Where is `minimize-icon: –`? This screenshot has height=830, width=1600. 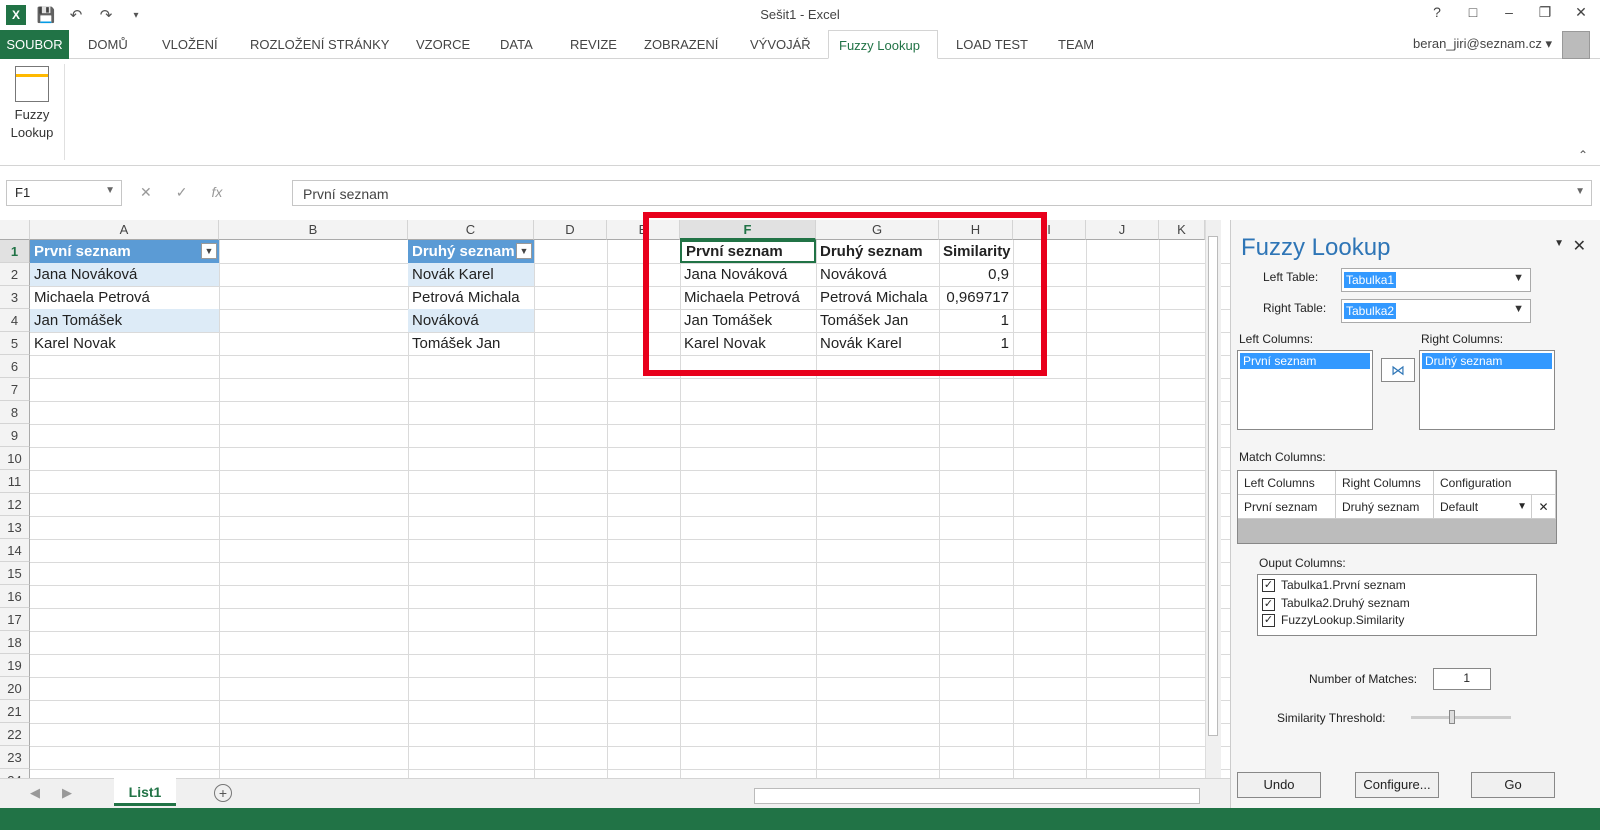
minimize-icon: – is located at coordinates (1509, 12).